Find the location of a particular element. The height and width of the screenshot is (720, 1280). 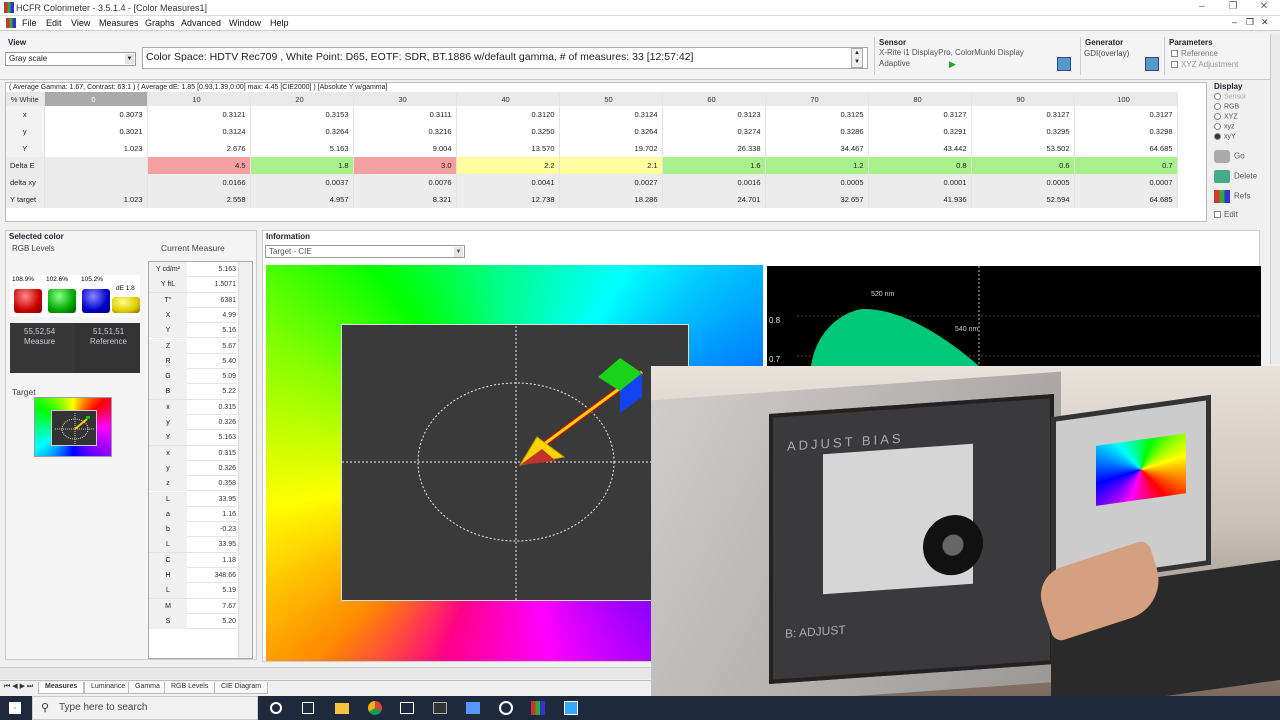

terminal-icon is located at coordinates (440, 708).